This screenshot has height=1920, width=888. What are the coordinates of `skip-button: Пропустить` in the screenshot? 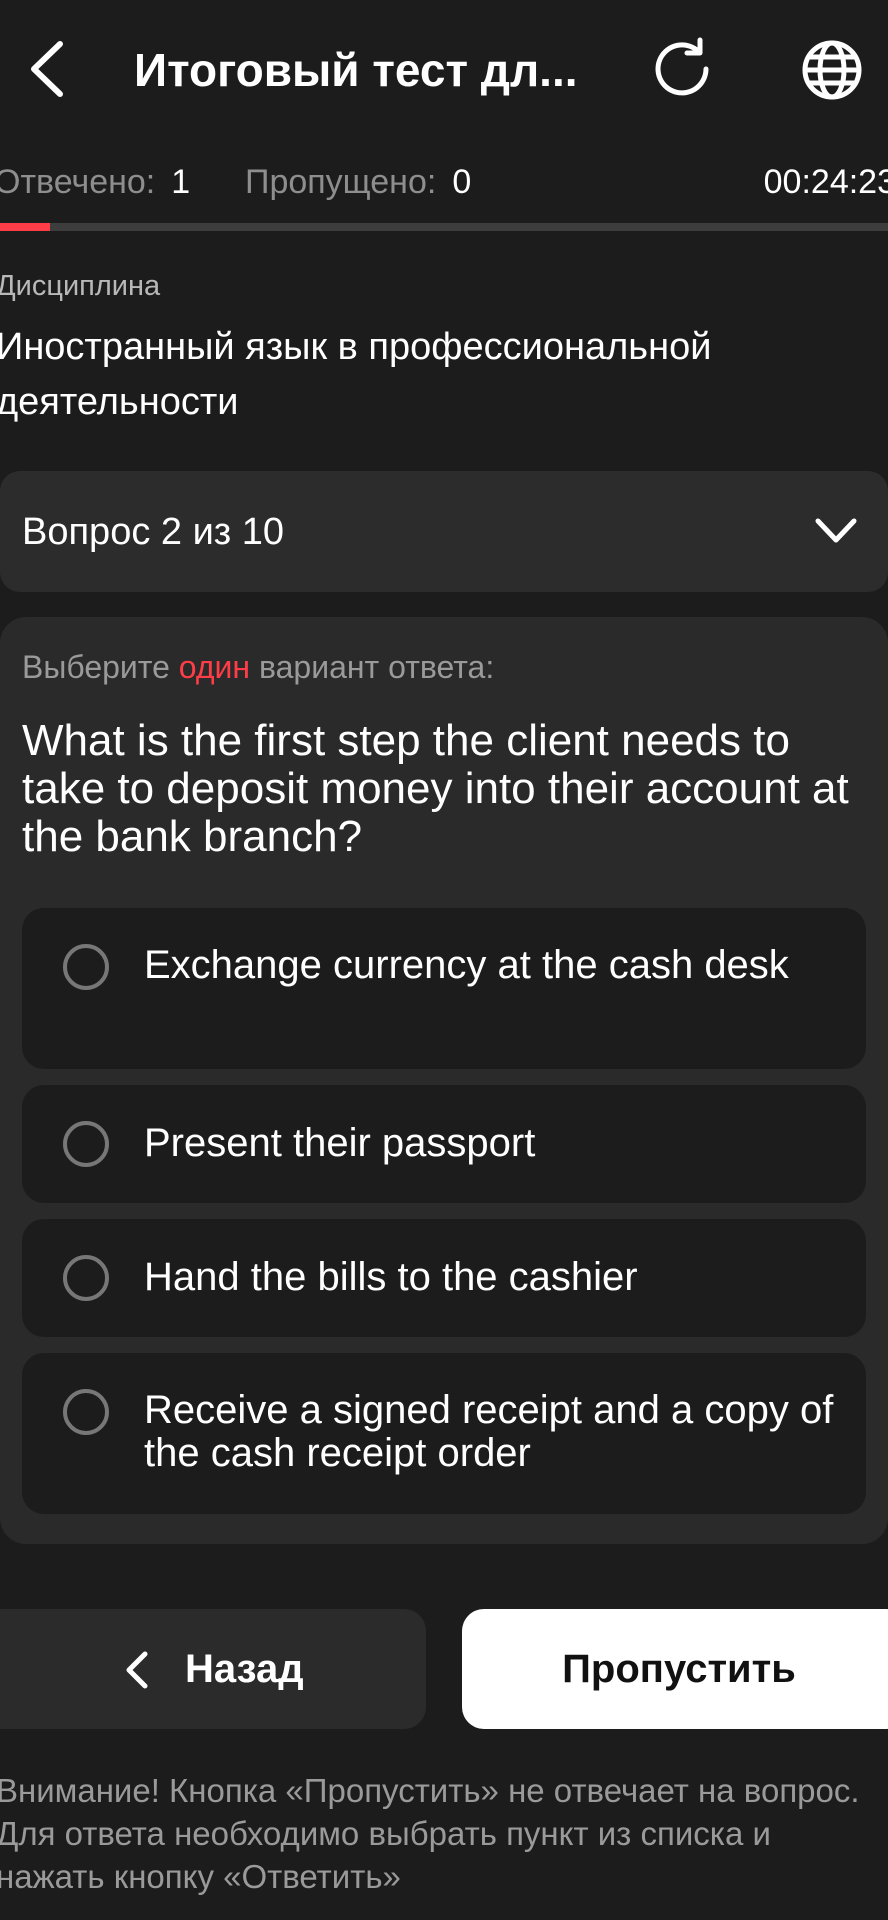 It's located at (675, 1669).